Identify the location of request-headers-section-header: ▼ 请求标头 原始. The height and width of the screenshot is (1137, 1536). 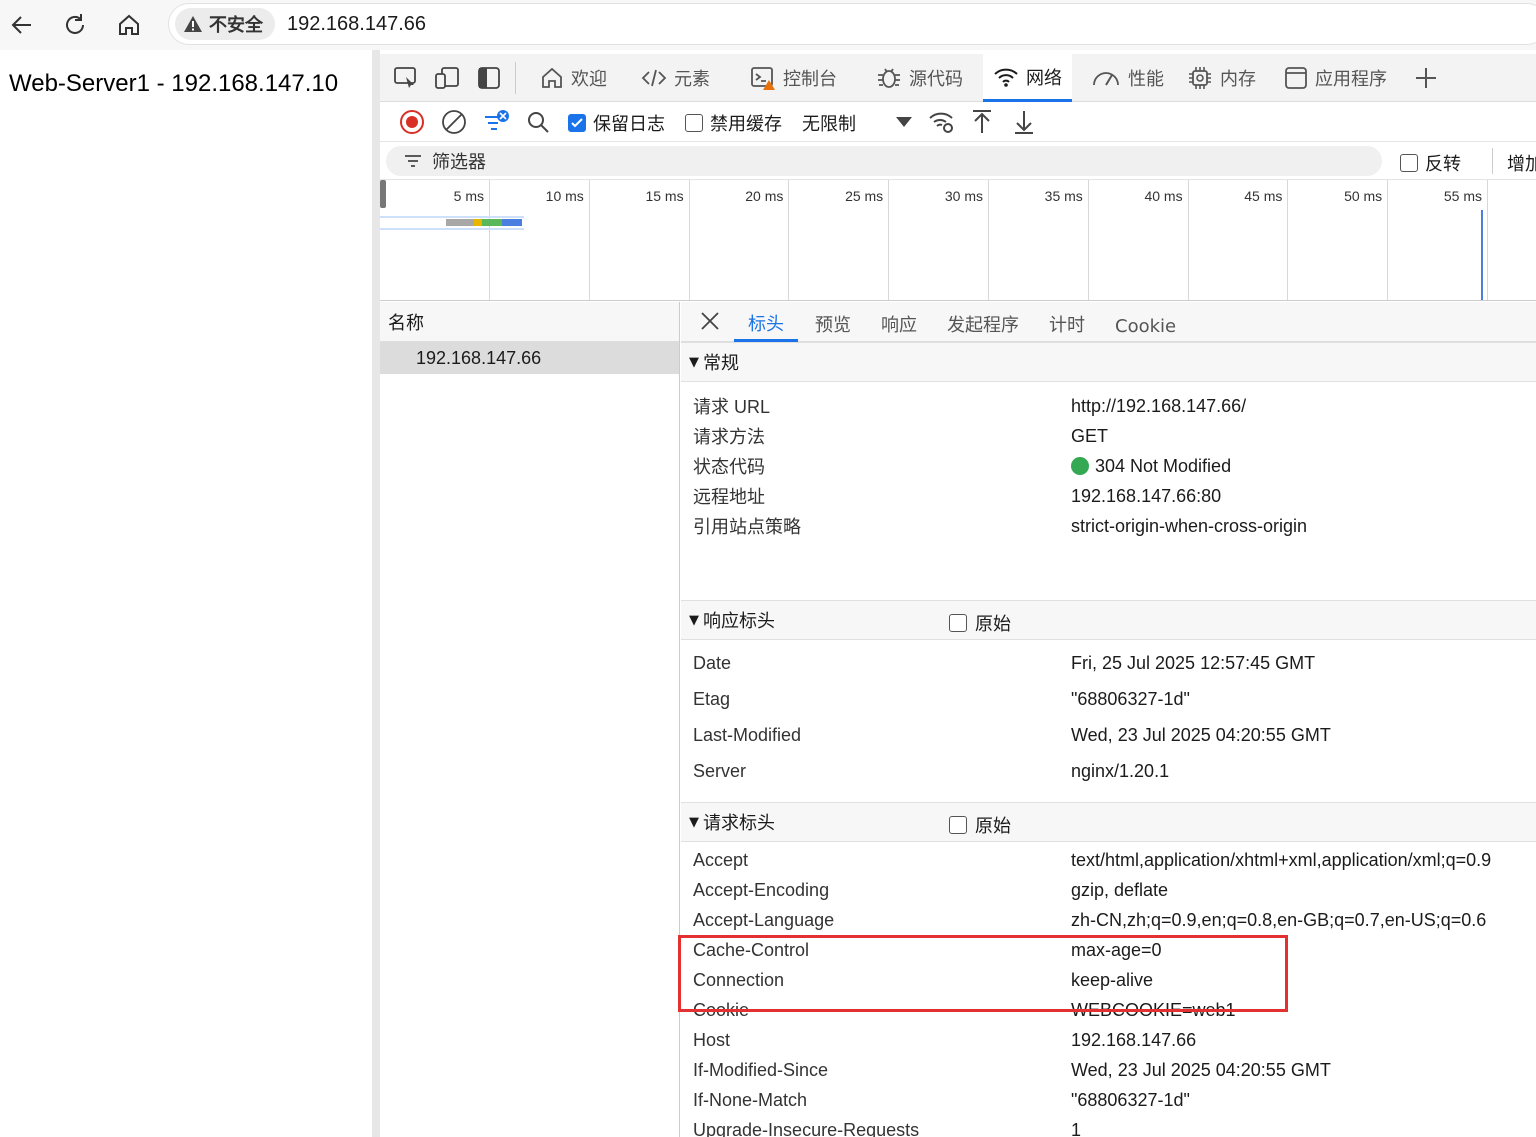
(1108, 822).